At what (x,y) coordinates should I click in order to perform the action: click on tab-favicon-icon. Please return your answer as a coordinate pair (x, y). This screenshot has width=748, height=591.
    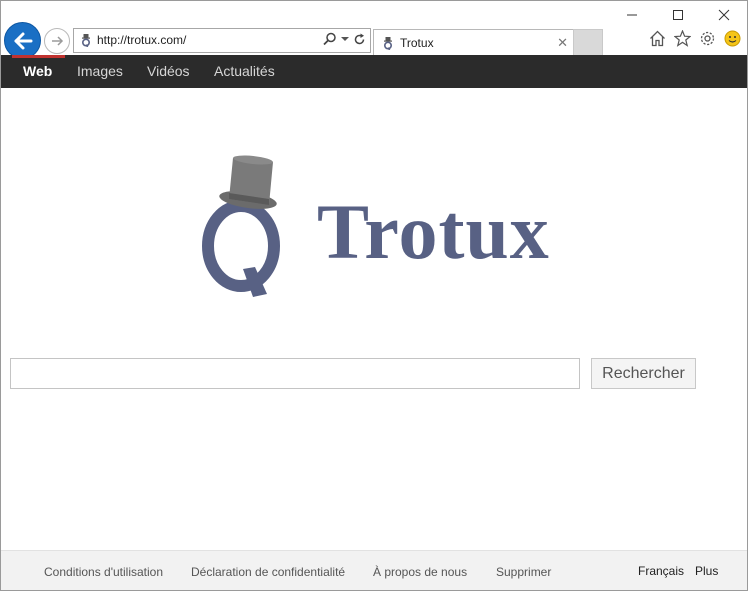
    Looking at the image, I should click on (388, 43).